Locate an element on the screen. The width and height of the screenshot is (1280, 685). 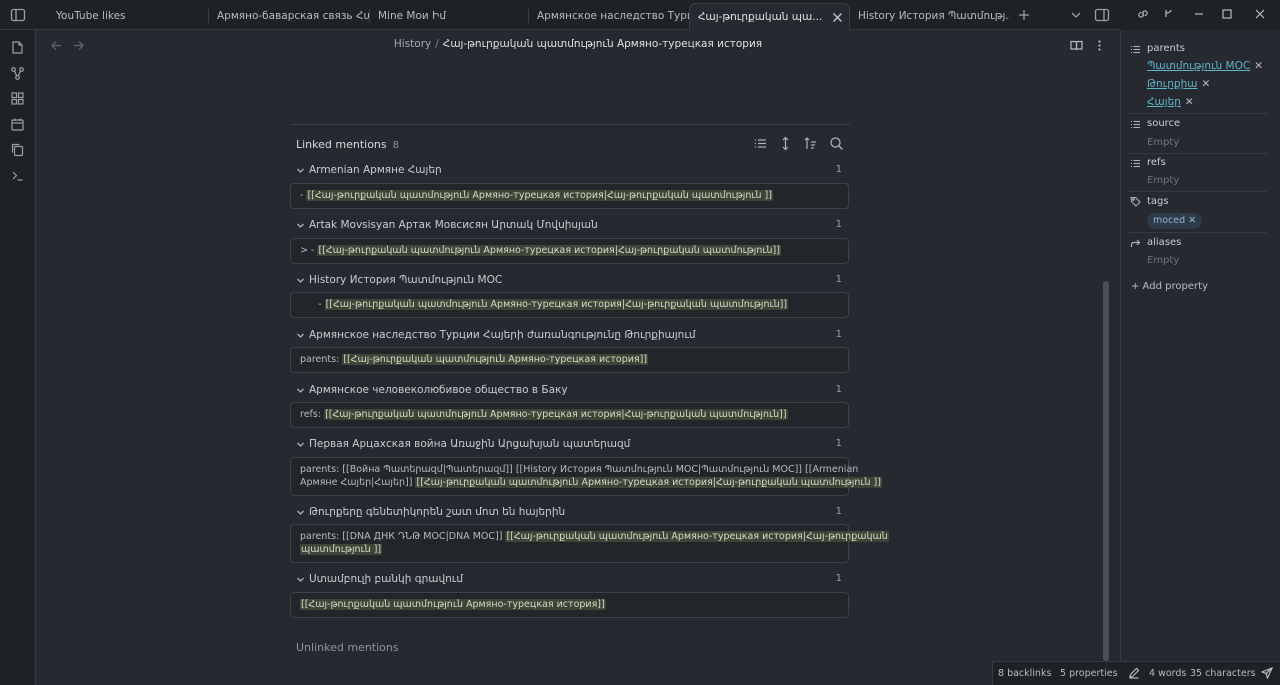
linked-mentions-header: Linked mentions 8 is located at coordinates (347, 144).